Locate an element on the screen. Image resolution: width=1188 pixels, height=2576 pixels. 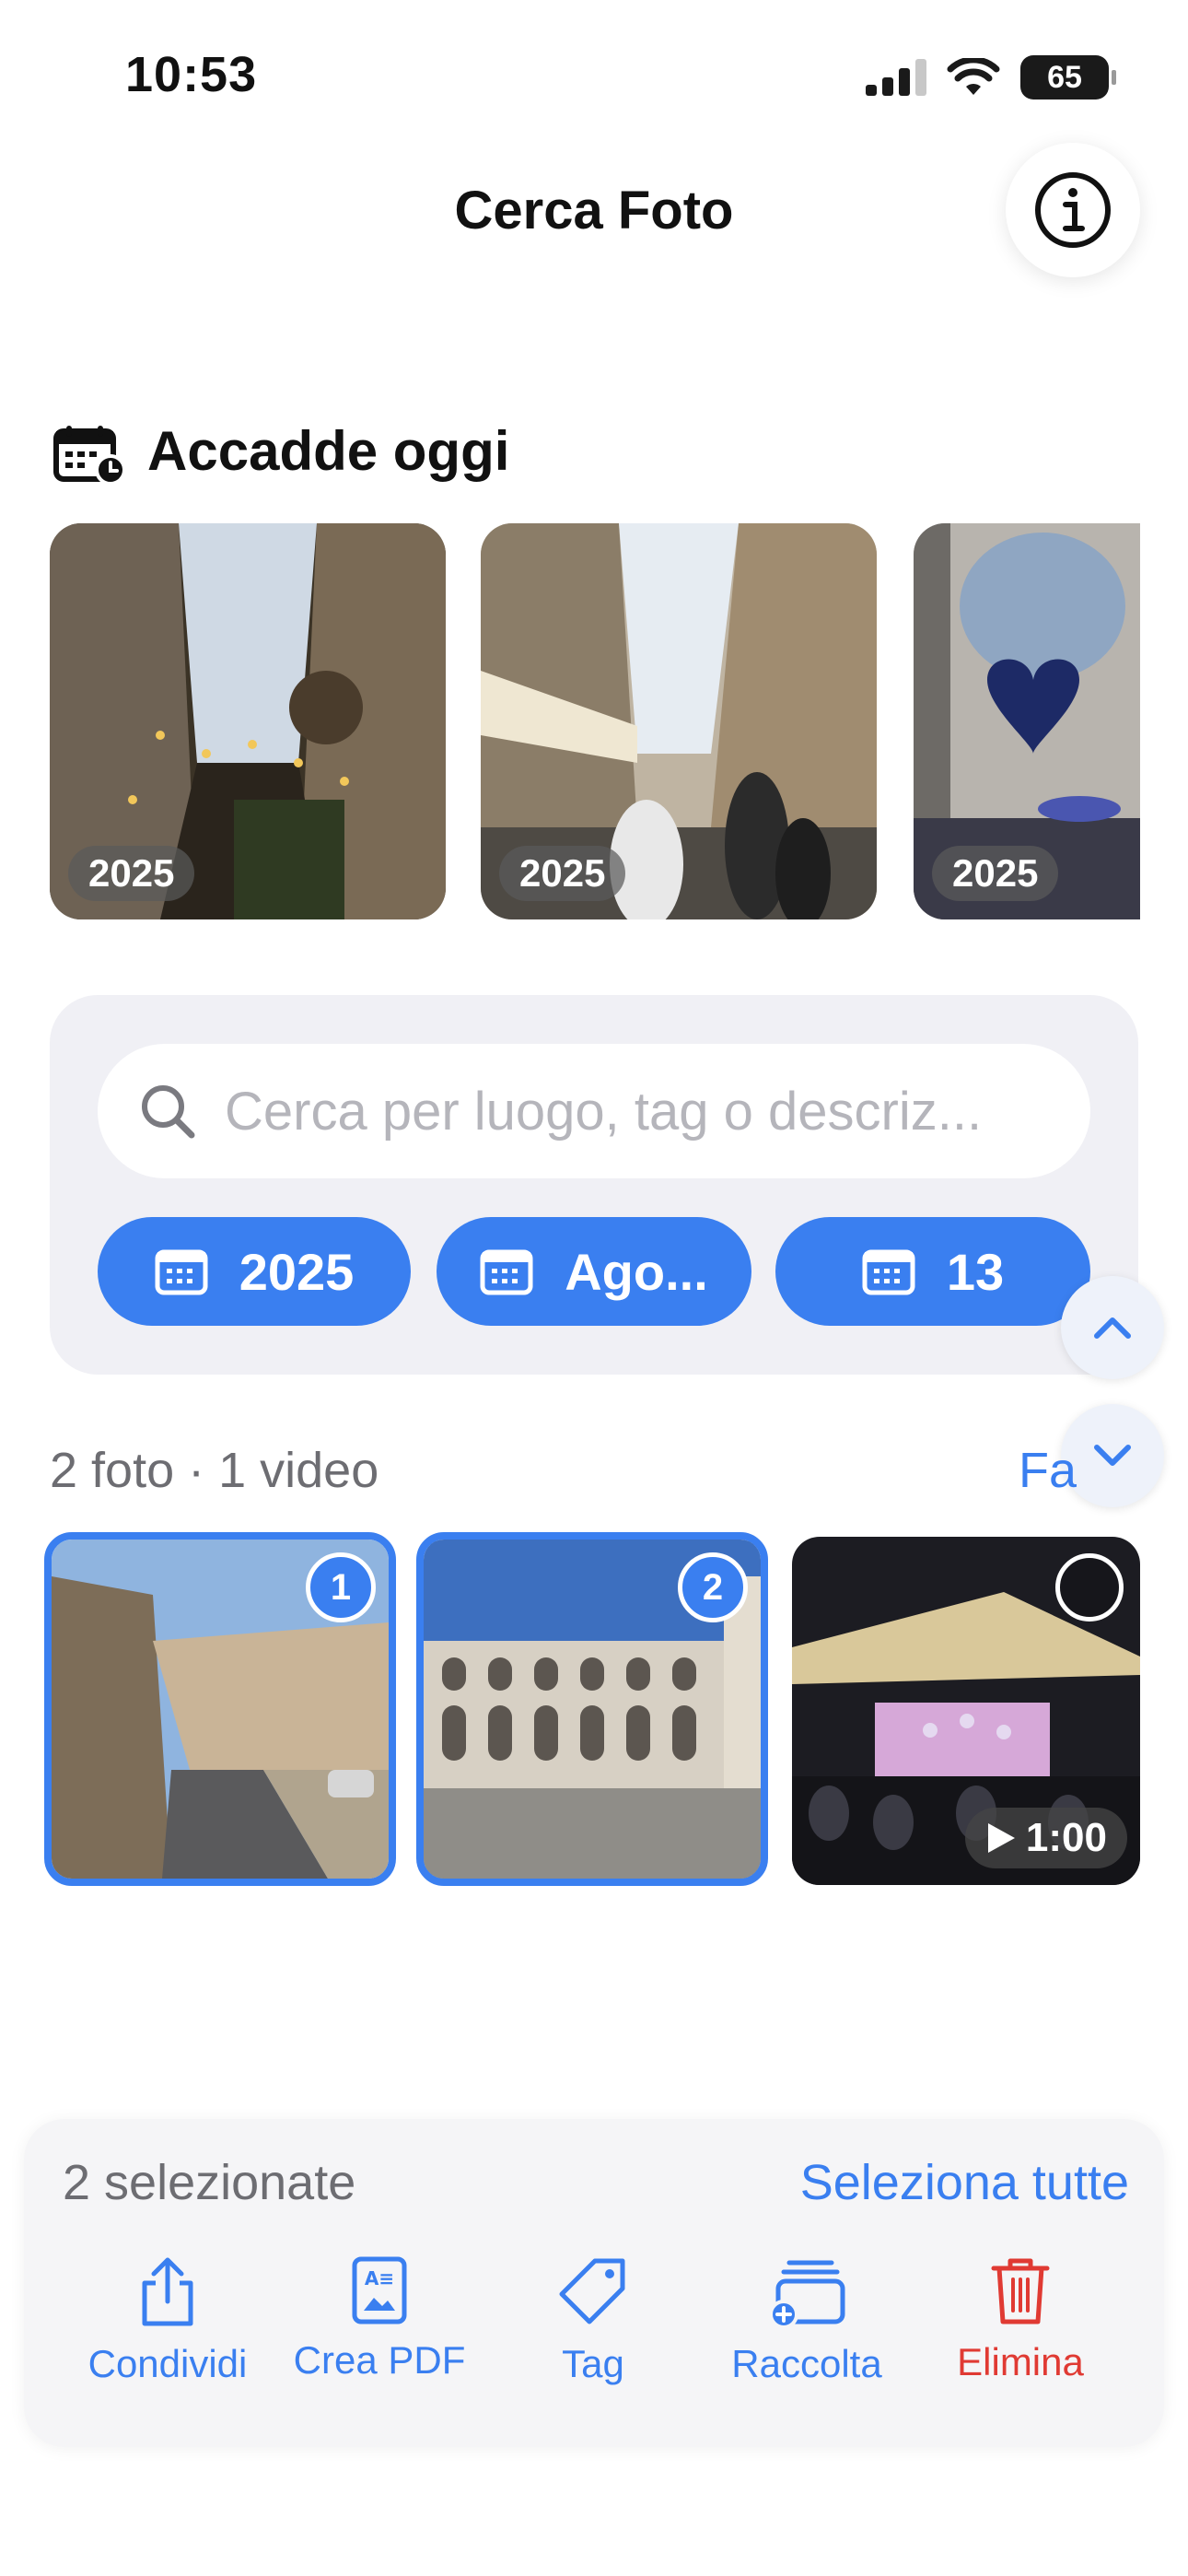
video-duration: 1:00 is located at coordinates (1045, 1838).